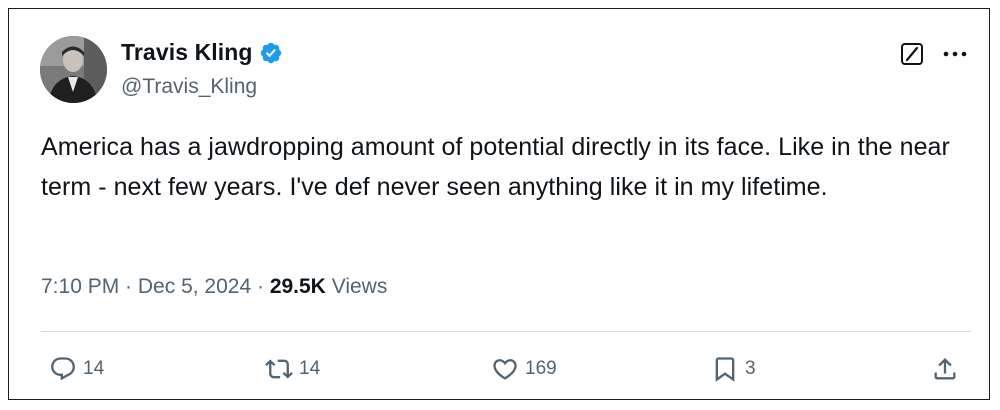 This screenshot has width=1000, height=410. Describe the element at coordinates (912, 54) in the screenshot. I see `grok-icon` at that location.